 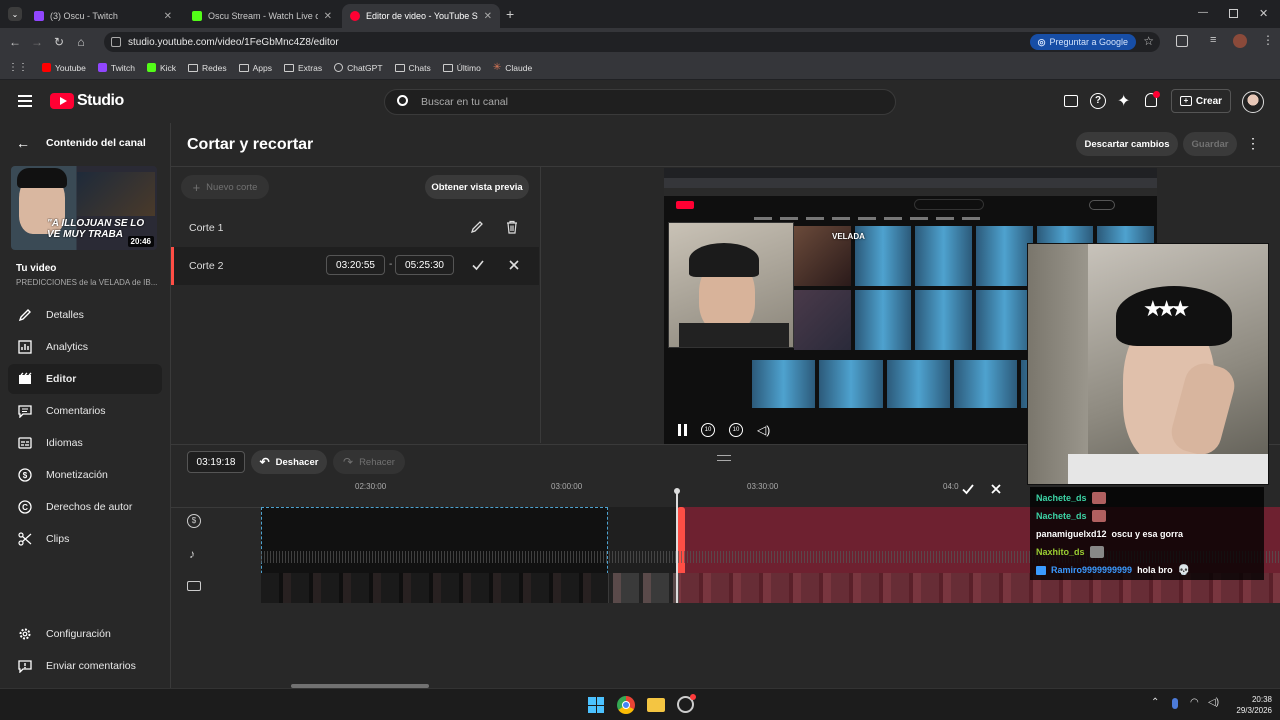 I want to click on sparkle-icon: ✦, so click(x=1123, y=101).